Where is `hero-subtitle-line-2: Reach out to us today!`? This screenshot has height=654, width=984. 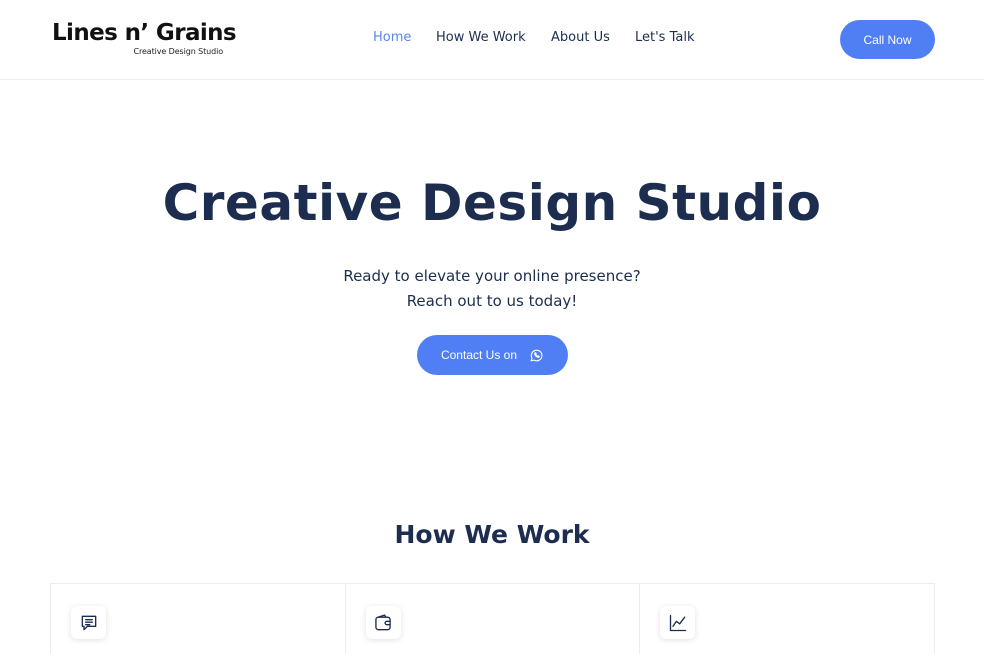 hero-subtitle-line-2: Reach out to us today! is located at coordinates (492, 301).